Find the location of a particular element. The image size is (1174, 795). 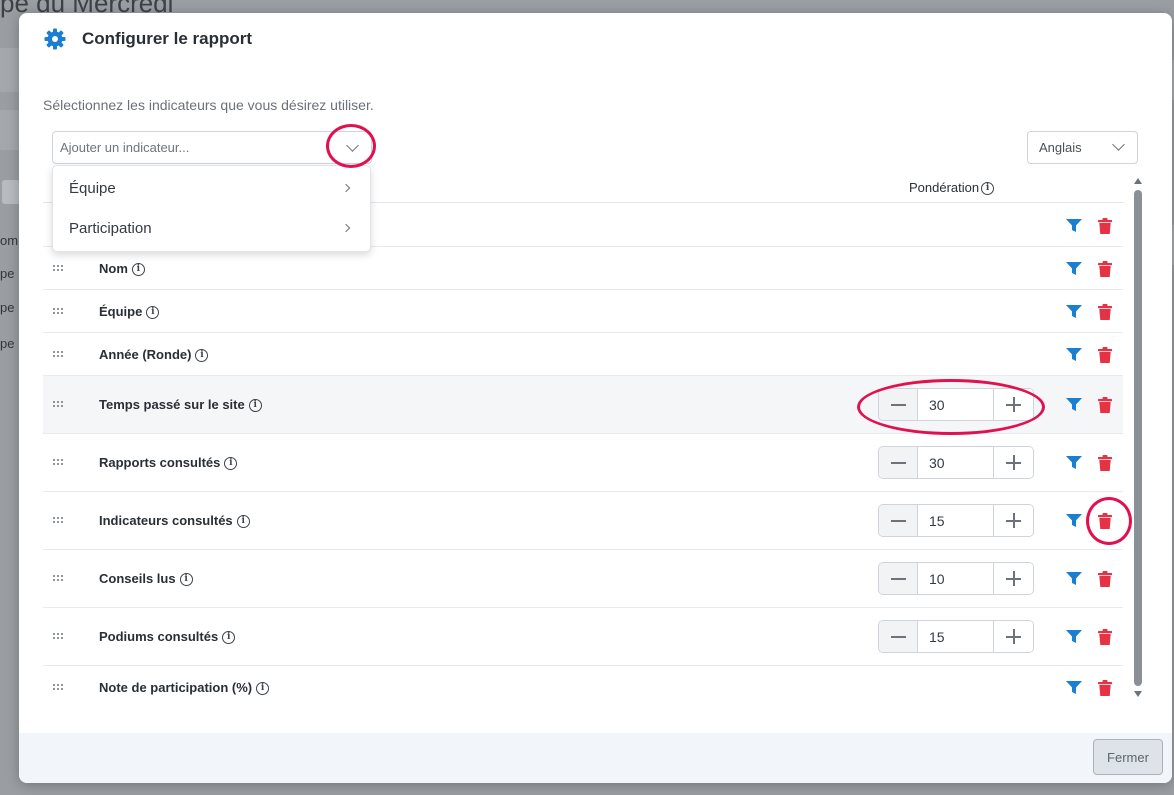

scroll-up-arrow-icon is located at coordinates (1138, 181).